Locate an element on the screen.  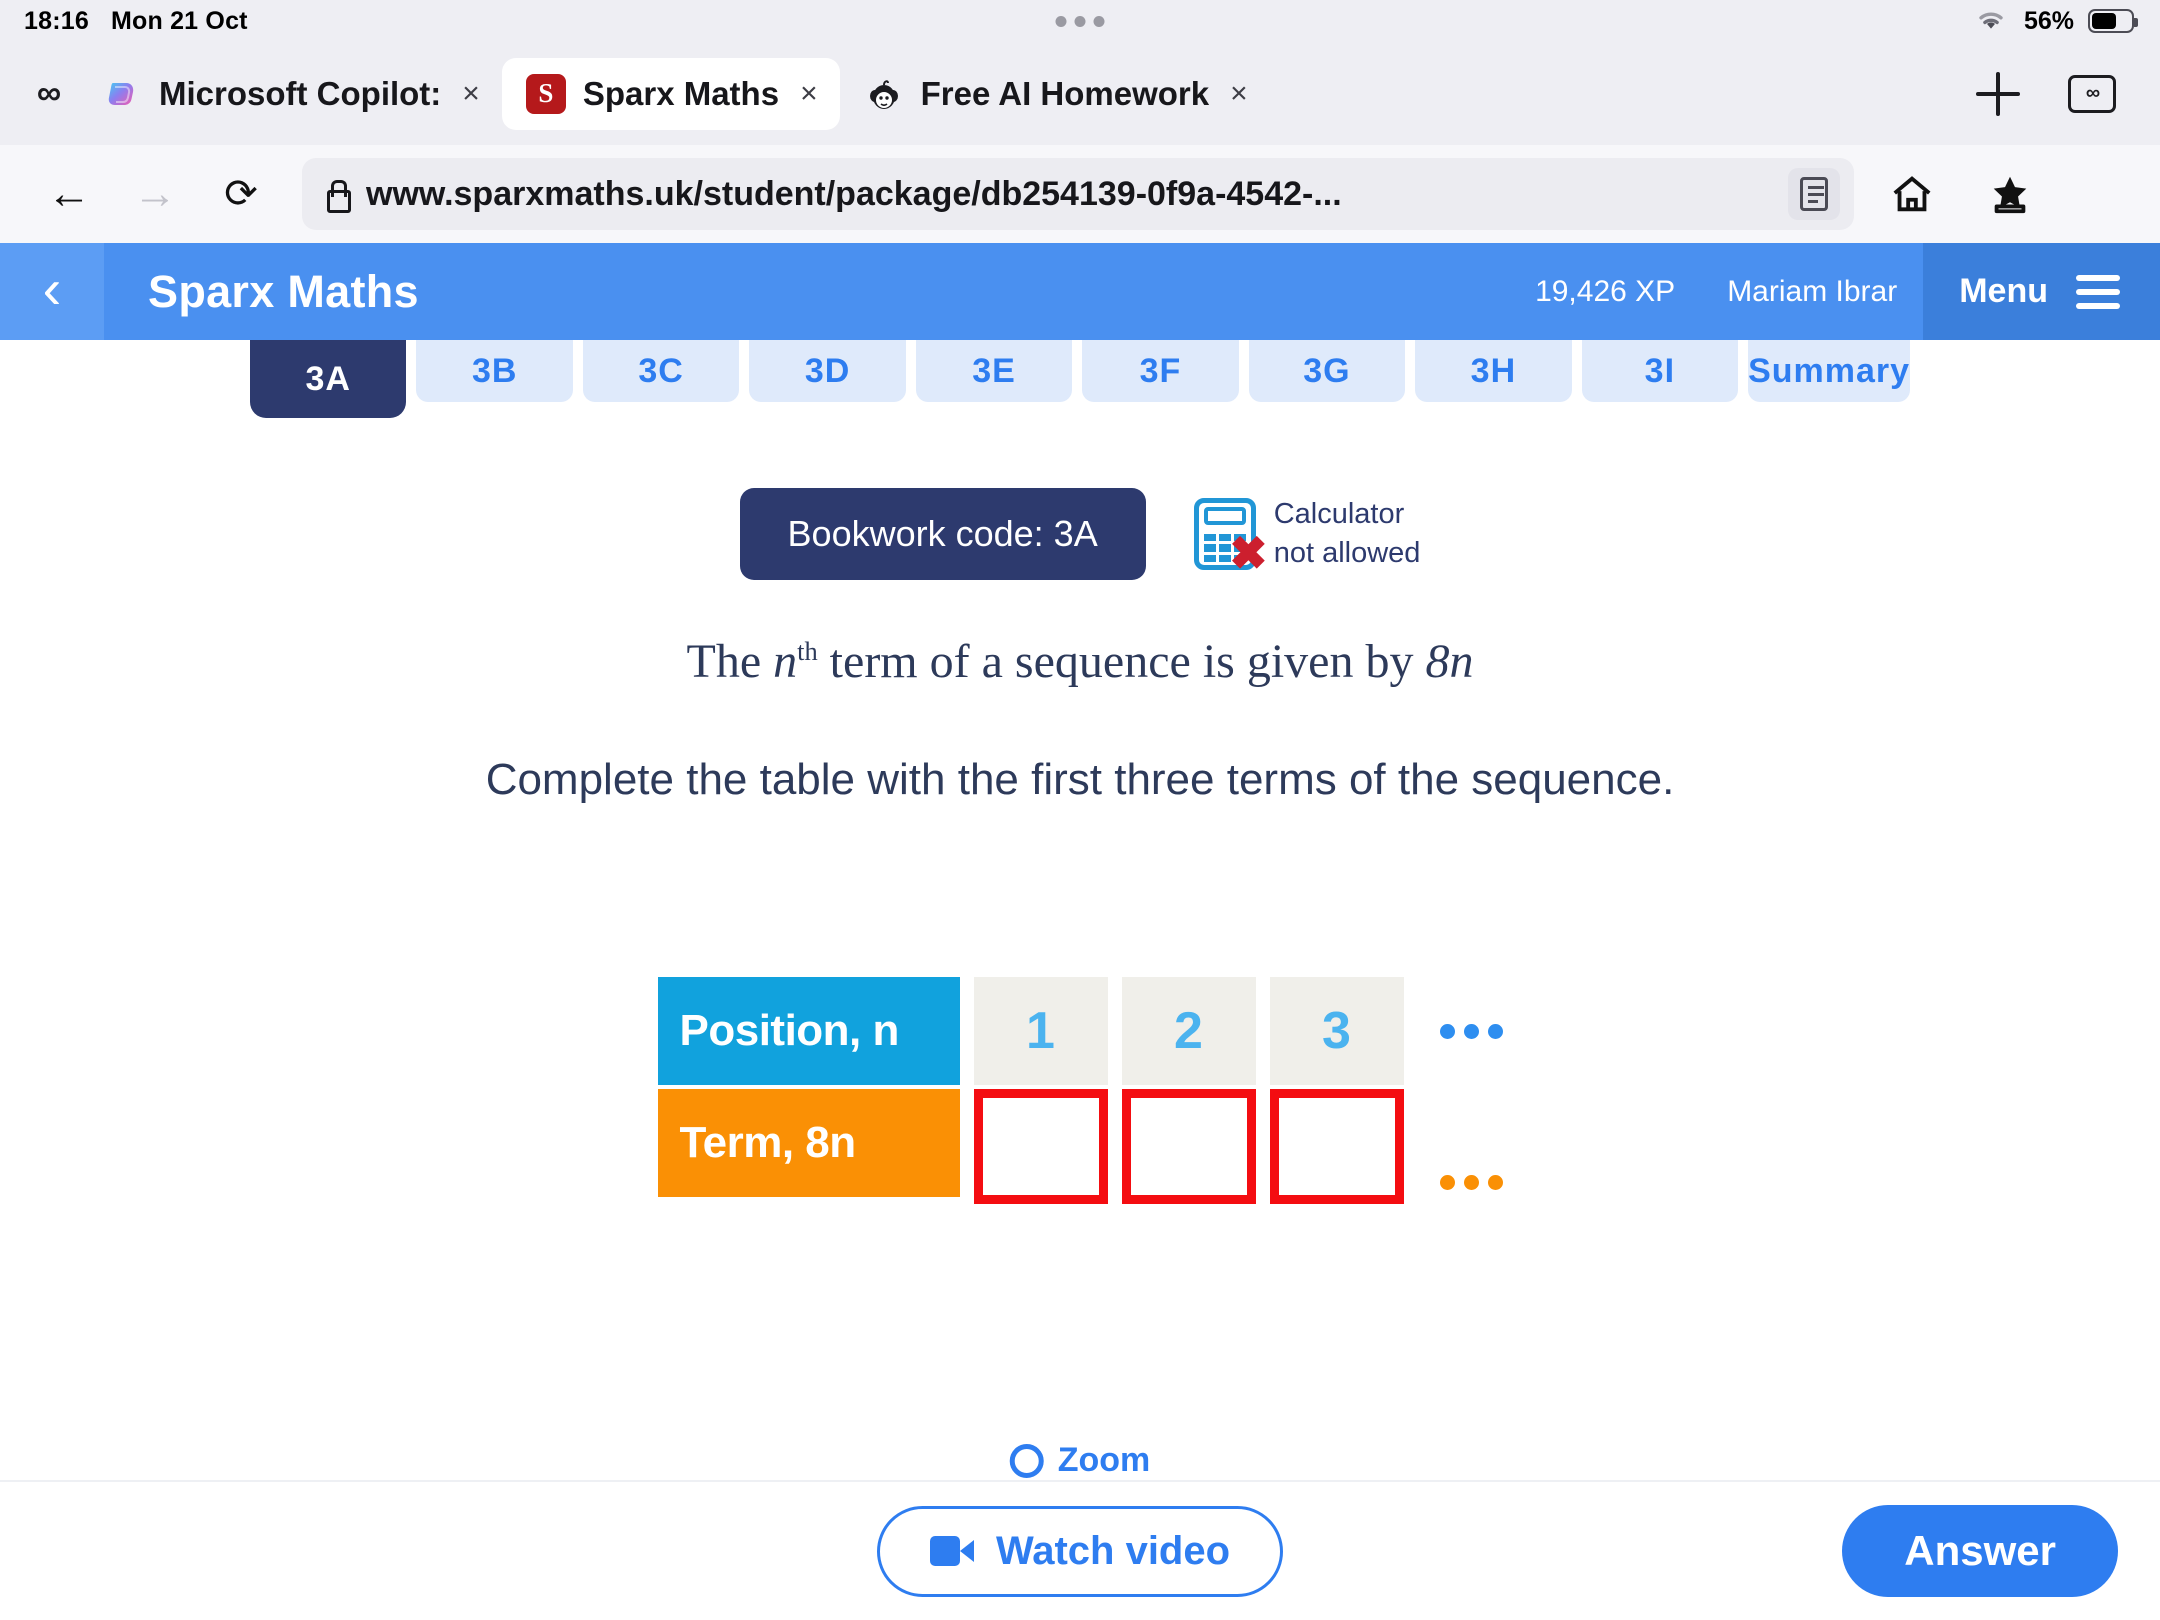
sequence-table-area: Position, n 1 2 3 Term, 8n is located at coordinates (1080, 1090).